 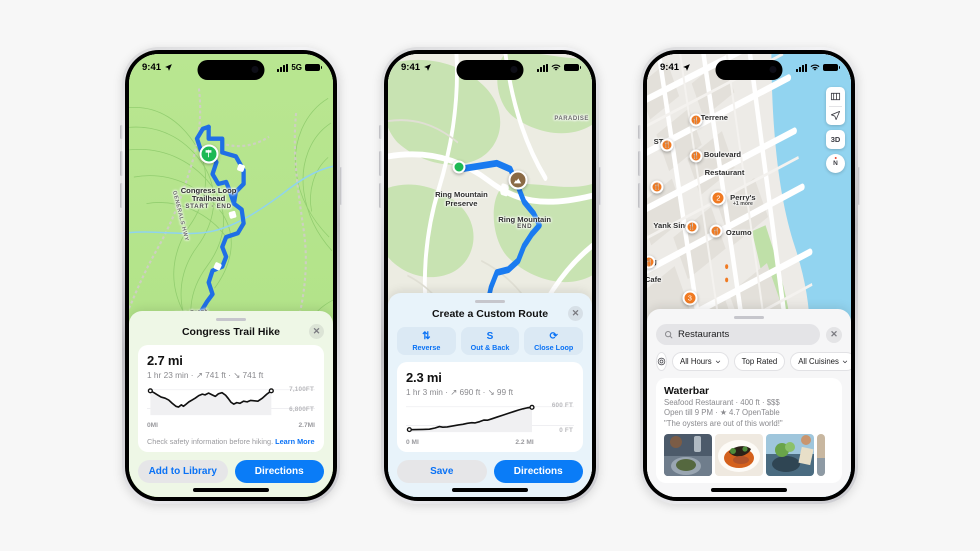 I want to click on map-control-group, so click(x=835, y=106).